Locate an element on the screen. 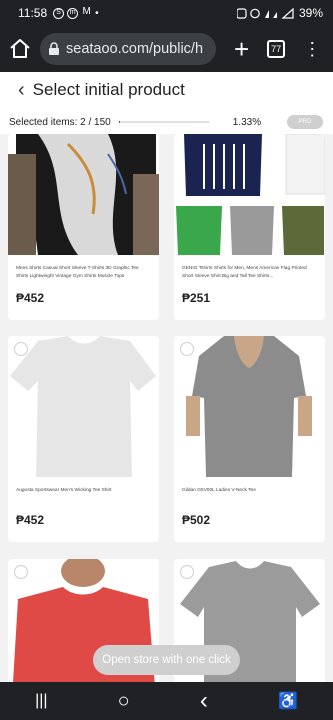 The image size is (333, 720). selected-items-label: Selected items: 2 / 150 is located at coordinates (60, 122).